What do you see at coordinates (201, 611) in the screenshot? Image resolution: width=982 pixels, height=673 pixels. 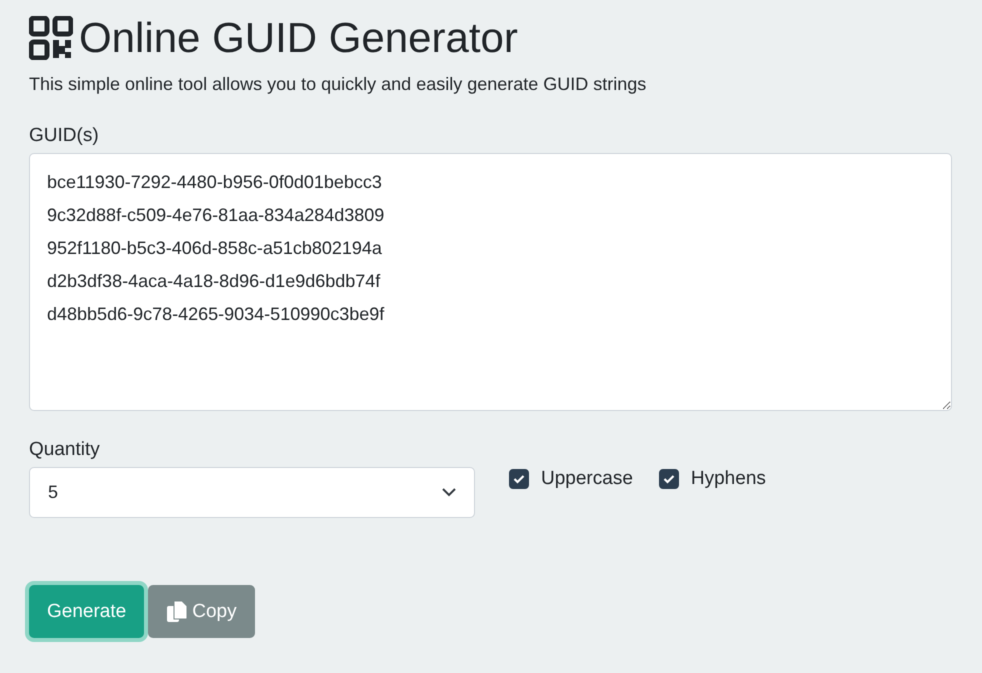 I see `copy-button: Copy` at bounding box center [201, 611].